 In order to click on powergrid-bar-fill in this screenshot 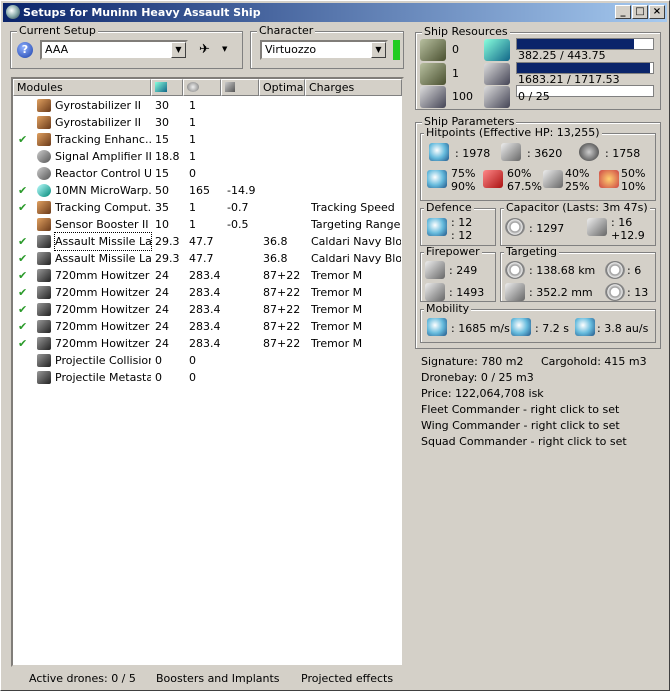, I will do `click(584, 68)`.